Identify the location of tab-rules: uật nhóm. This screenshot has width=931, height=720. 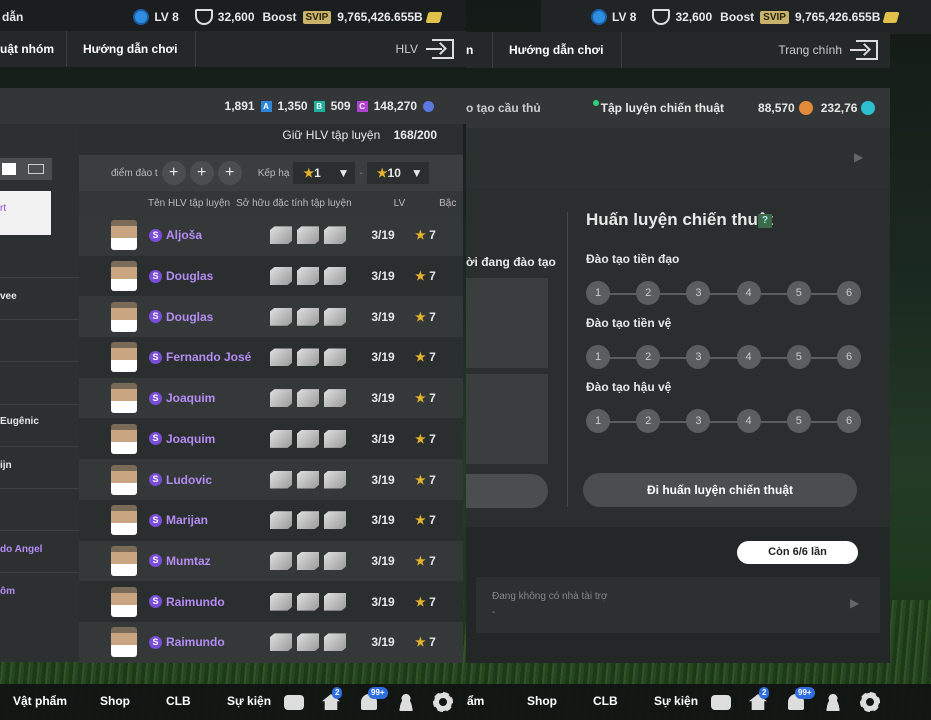
(33, 49).